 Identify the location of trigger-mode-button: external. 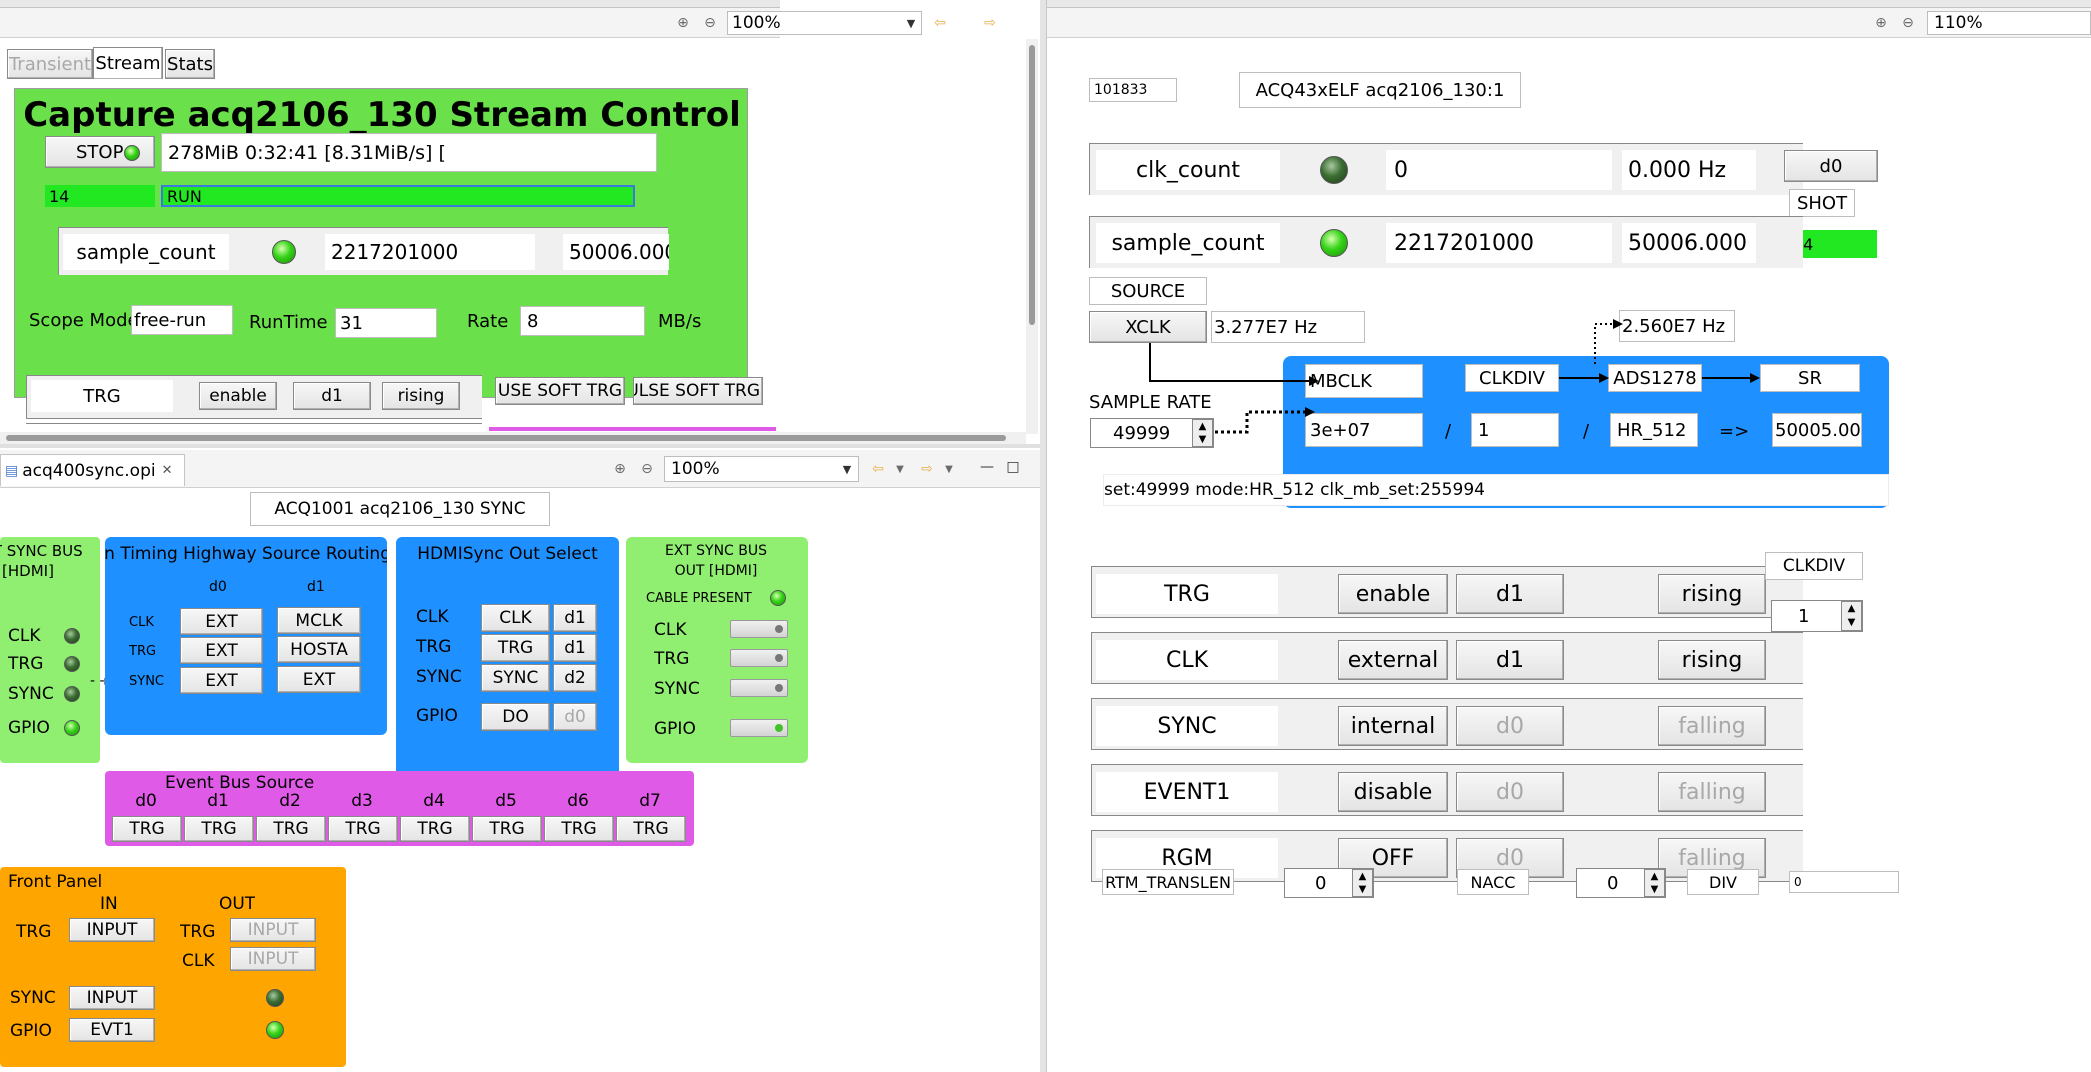
(1393, 660).